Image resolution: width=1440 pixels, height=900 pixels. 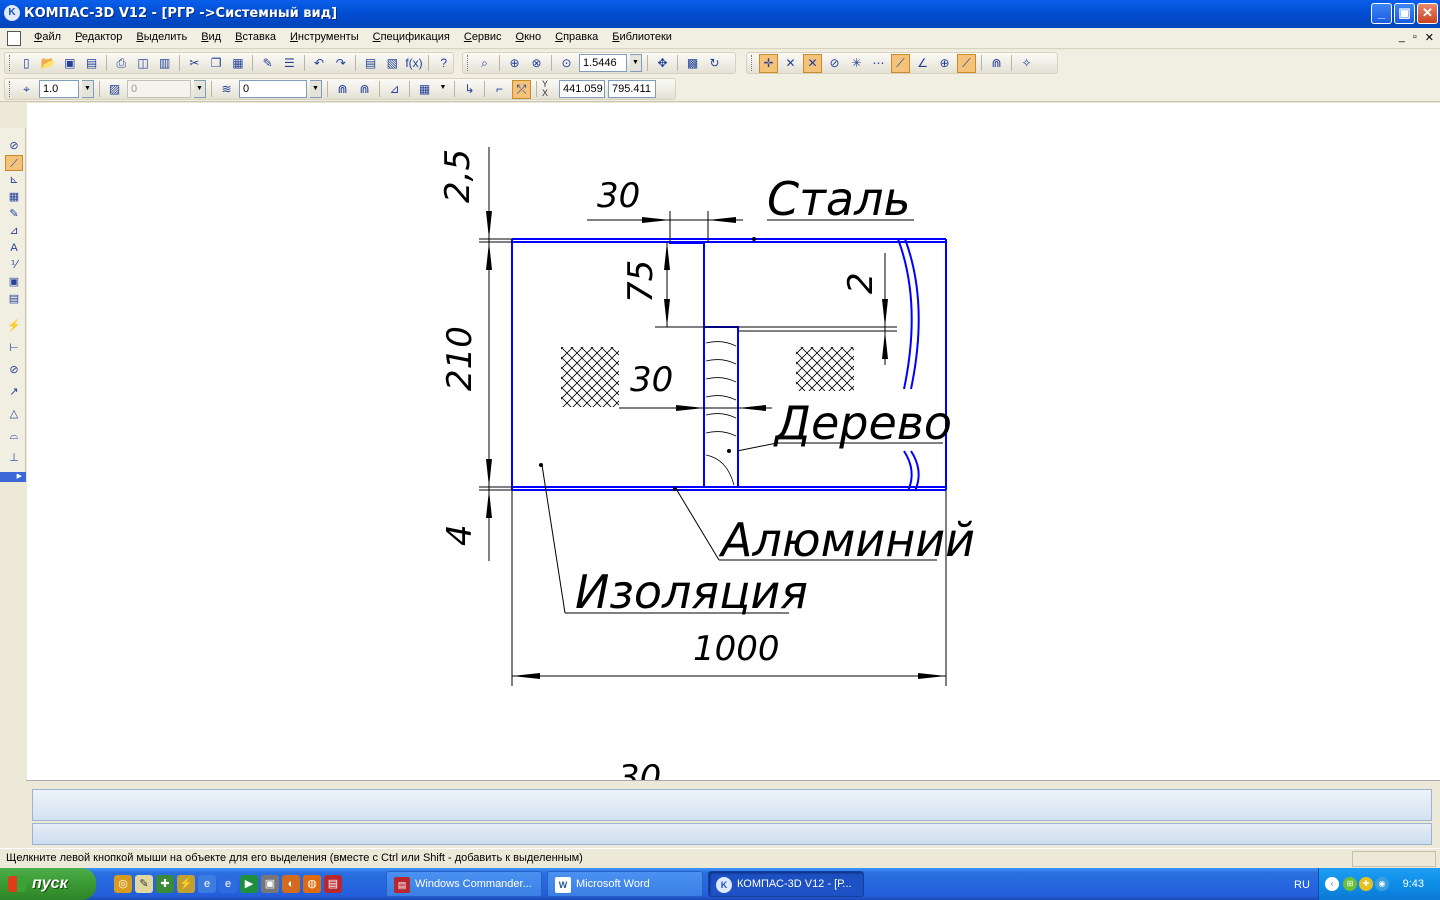 I want to click on parametrization-icon: ⊿, so click(x=14, y=231).